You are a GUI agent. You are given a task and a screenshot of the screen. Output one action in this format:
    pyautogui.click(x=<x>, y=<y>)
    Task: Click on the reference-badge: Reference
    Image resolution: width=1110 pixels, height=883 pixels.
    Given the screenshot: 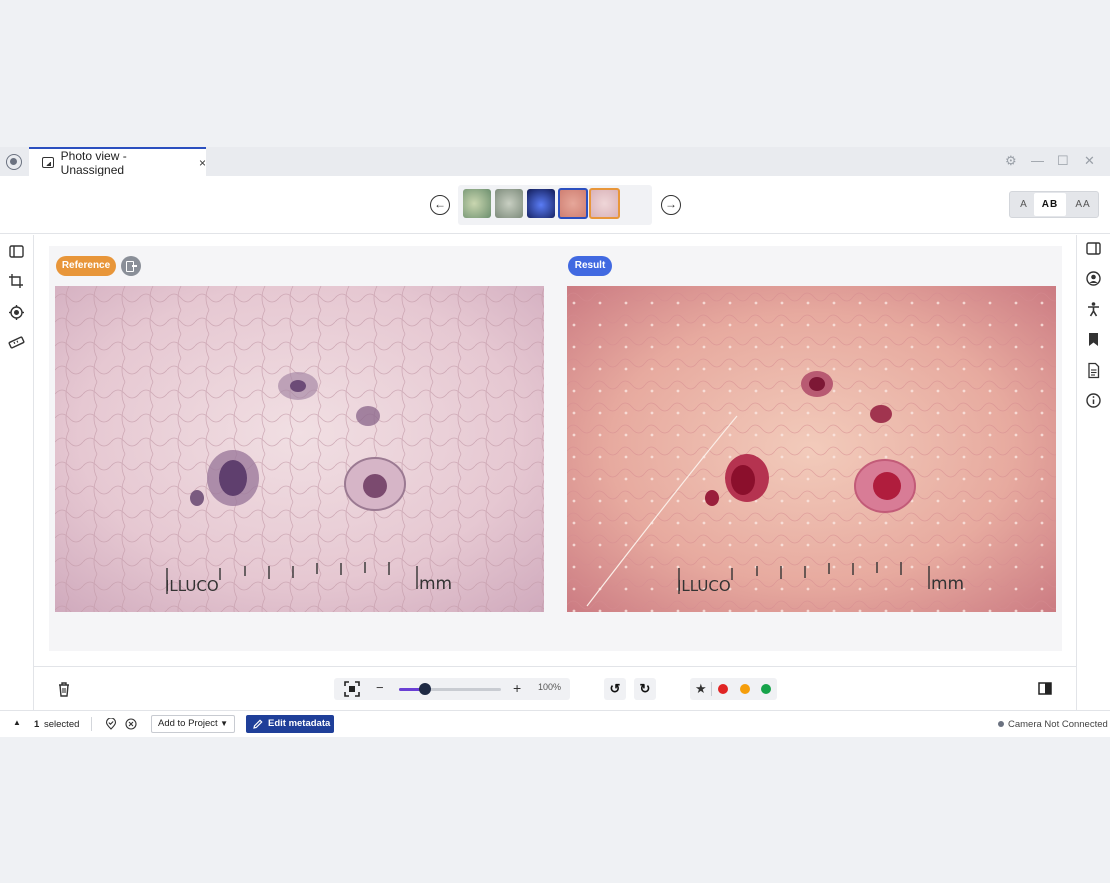 What is the action you would take?
    pyautogui.click(x=86, y=266)
    